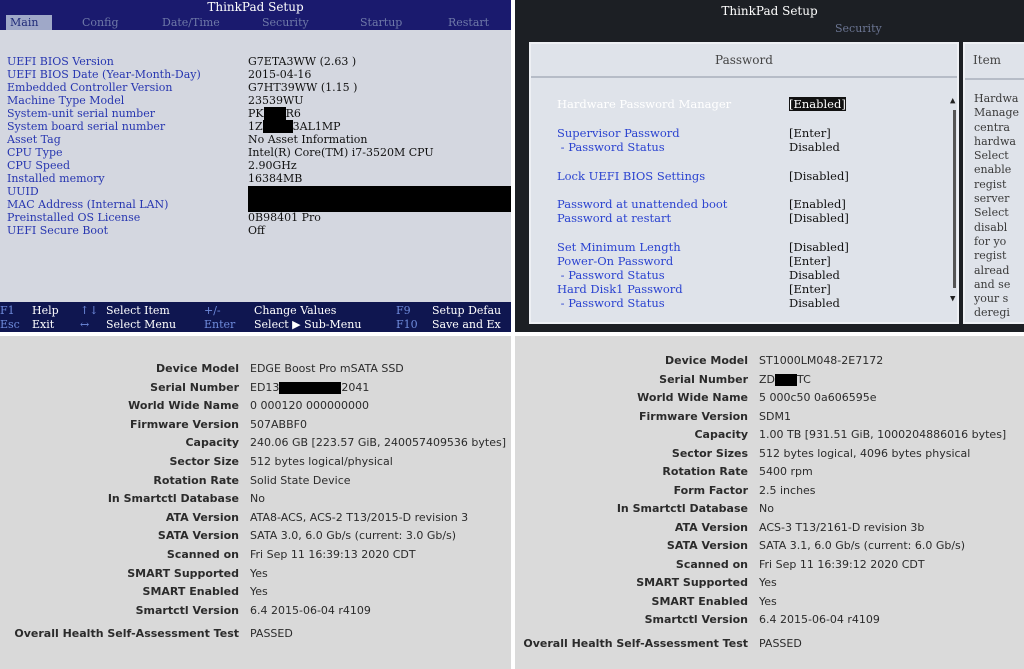 Image resolution: width=1024 pixels, height=669 pixels. Describe the element at coordinates (100, 22) in the screenshot. I see `tab-config: Config` at that location.